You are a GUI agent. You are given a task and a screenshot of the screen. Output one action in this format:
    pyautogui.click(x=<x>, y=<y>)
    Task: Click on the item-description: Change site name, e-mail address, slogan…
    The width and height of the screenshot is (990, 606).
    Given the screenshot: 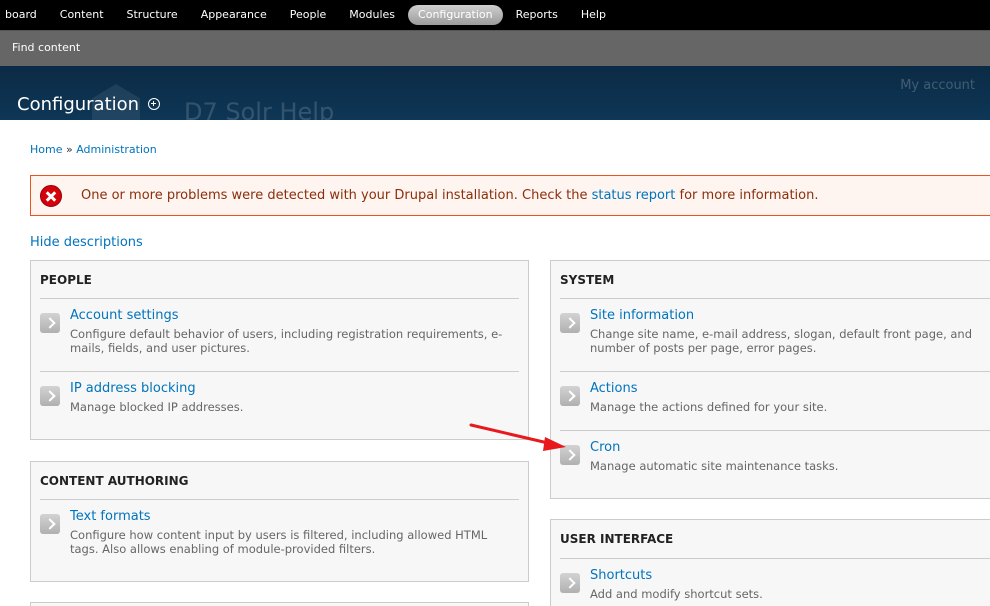 What is the action you would take?
    pyautogui.click(x=781, y=341)
    